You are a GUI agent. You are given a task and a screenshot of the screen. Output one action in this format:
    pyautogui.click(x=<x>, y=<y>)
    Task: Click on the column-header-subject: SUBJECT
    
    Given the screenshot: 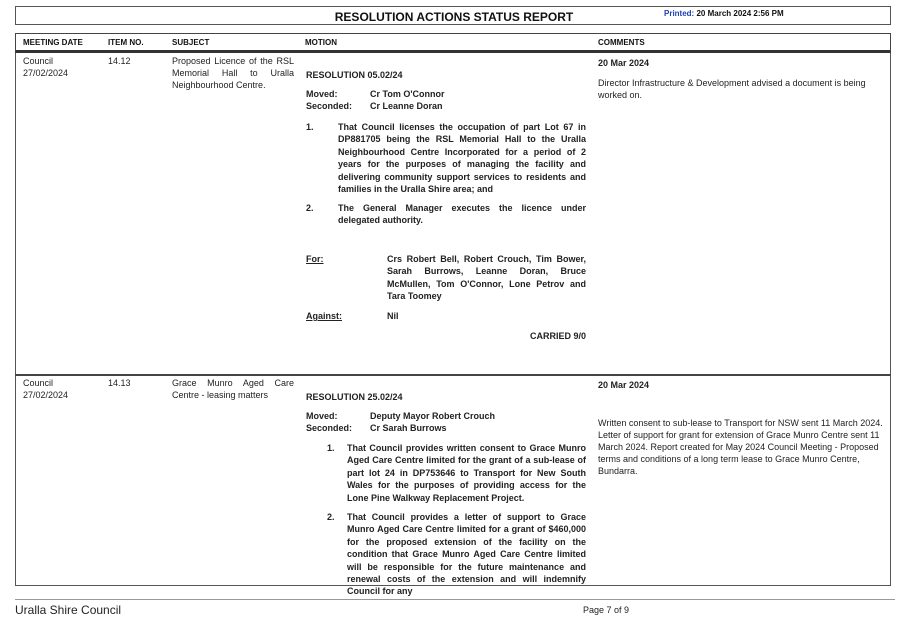 What is the action you would take?
    pyautogui.click(x=191, y=42)
    